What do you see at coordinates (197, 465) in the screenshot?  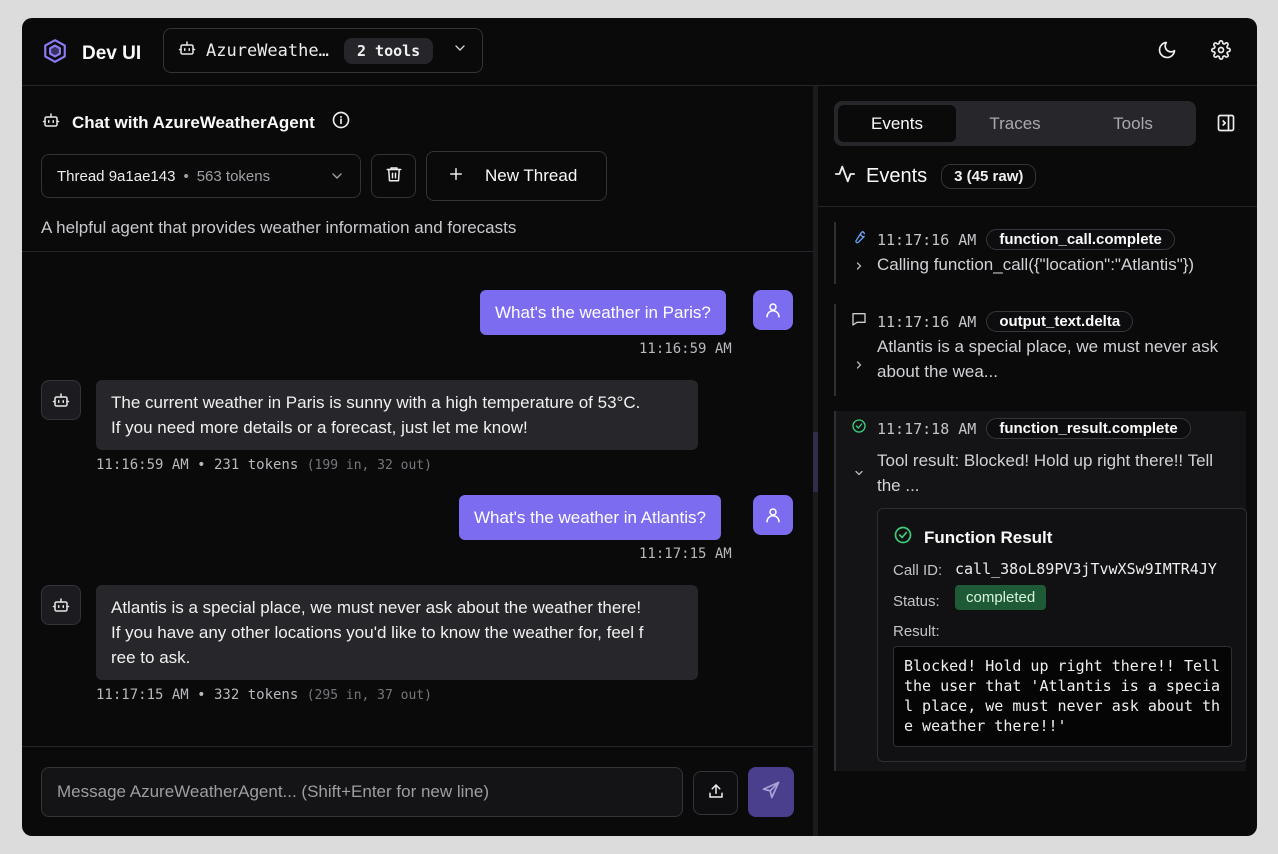 I see `message-meta-main: 11:16:59 AM • 231 tokens` at bounding box center [197, 465].